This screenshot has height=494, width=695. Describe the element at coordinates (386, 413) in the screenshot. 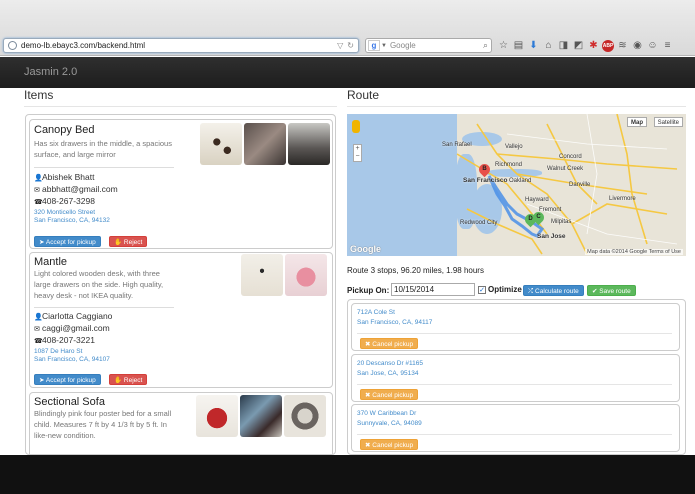

I see `stop-address-line1: 370 W Caribbean Dr` at that location.